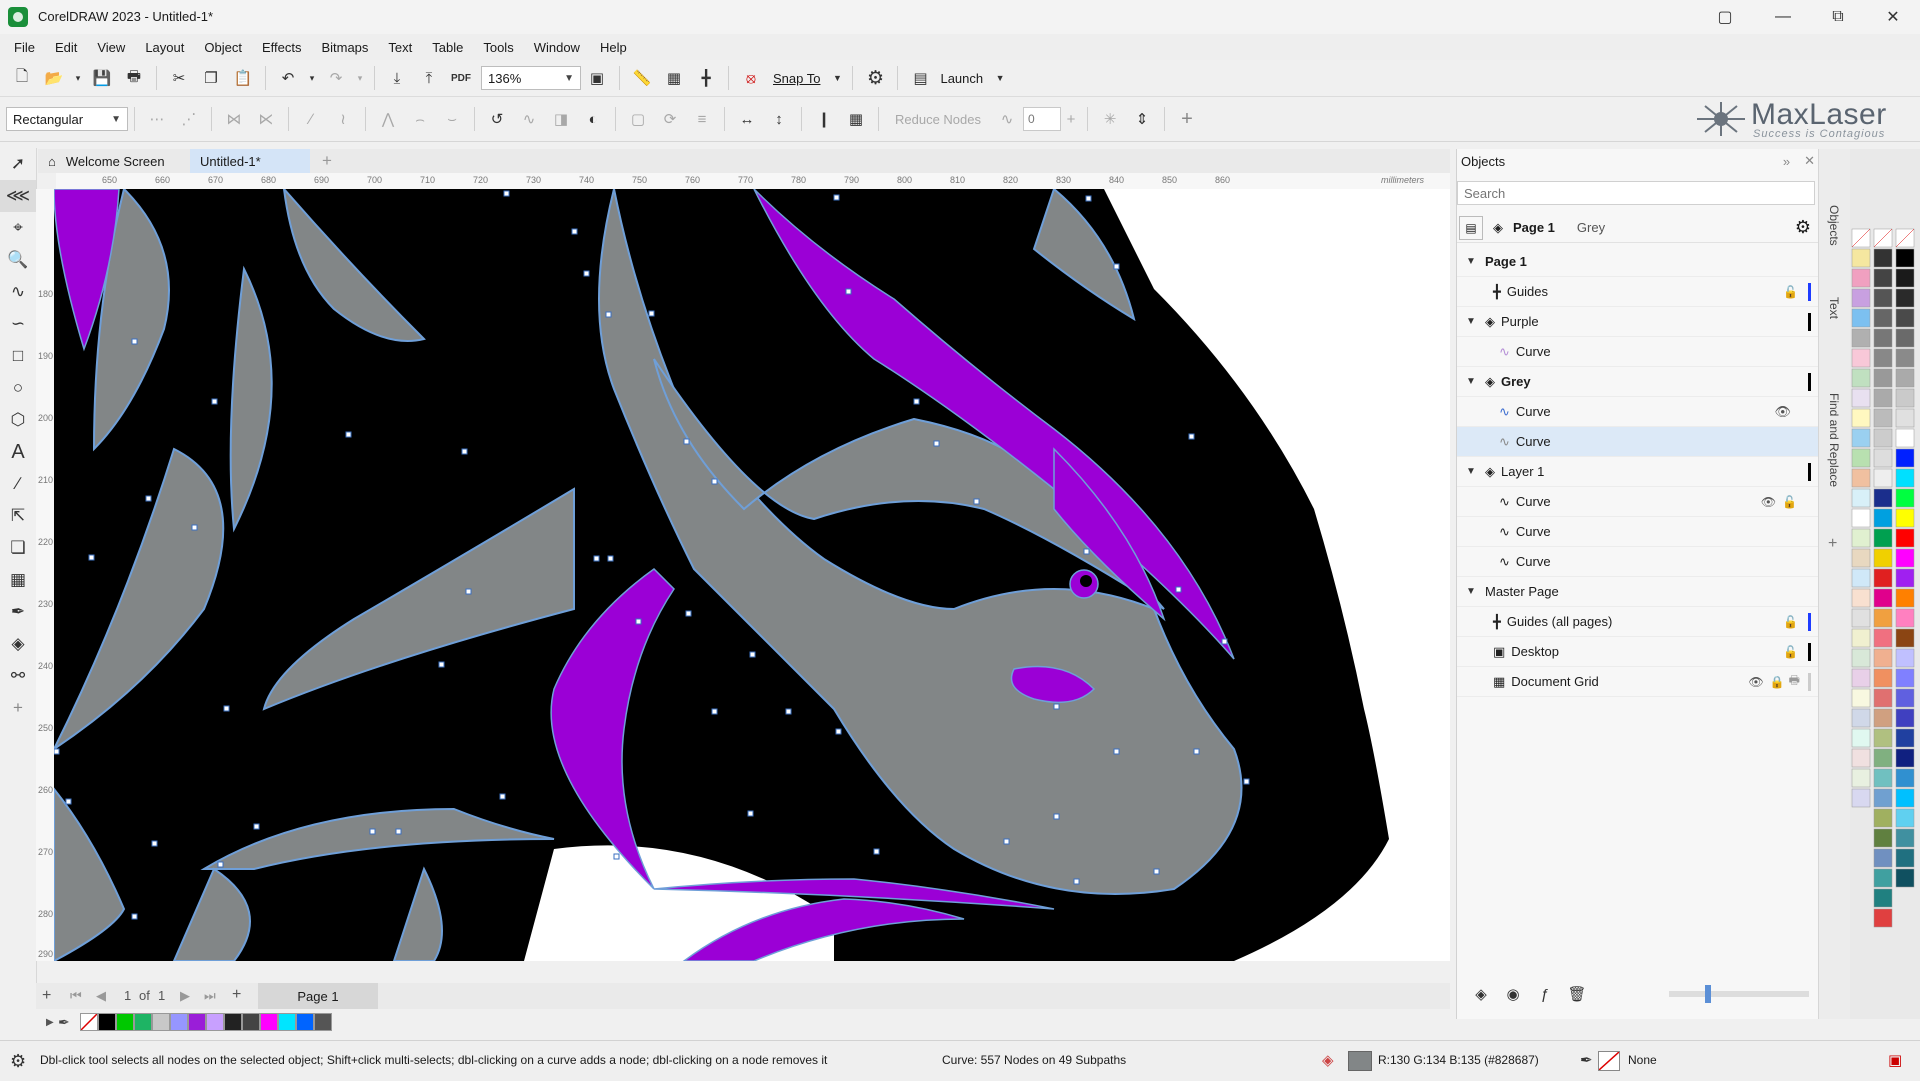  What do you see at coordinates (179, 78) in the screenshot?
I see `cut-icon: ✂` at bounding box center [179, 78].